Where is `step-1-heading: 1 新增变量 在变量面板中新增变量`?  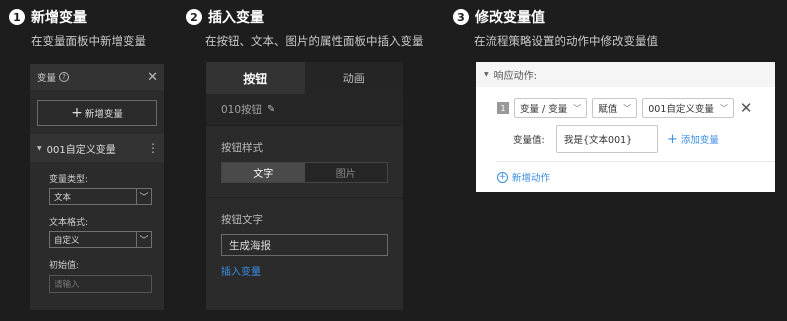
step-1-heading: 1 新增变量 在变量面板中新增变量 is located at coordinates (77, 28).